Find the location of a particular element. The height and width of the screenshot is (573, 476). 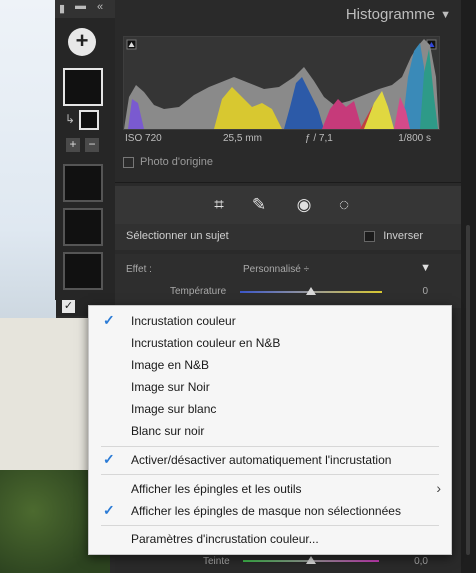

invert-checkbox is located at coordinates (369, 236).